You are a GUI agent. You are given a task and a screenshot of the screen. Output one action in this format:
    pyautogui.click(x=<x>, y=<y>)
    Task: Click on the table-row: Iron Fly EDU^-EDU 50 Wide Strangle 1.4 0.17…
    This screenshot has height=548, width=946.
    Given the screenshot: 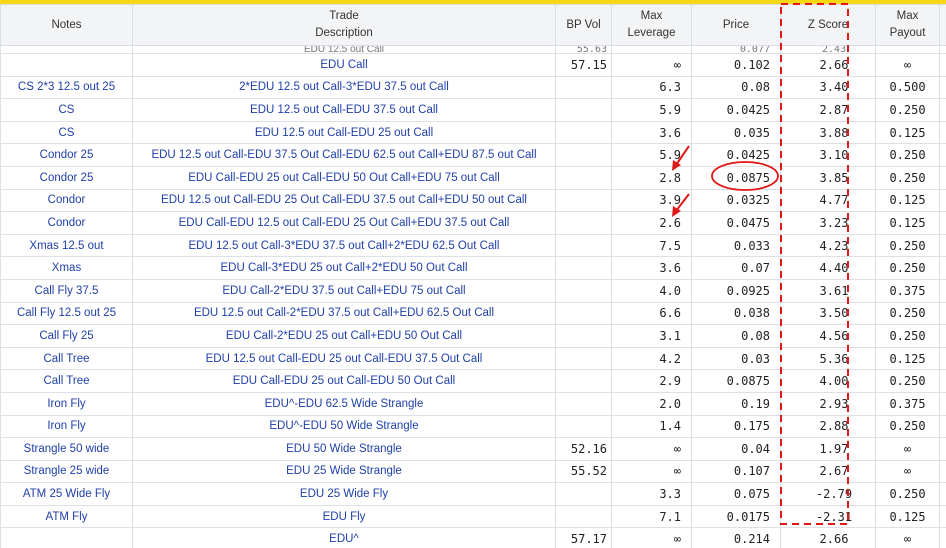 What is the action you would take?
    pyautogui.click(x=473, y=426)
    